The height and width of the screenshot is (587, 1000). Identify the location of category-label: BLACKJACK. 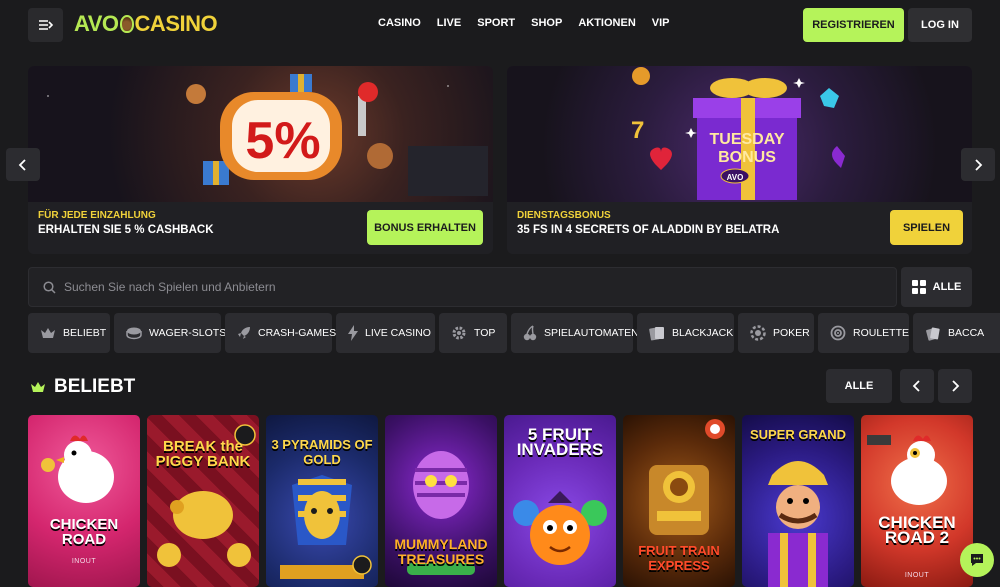
(703, 333).